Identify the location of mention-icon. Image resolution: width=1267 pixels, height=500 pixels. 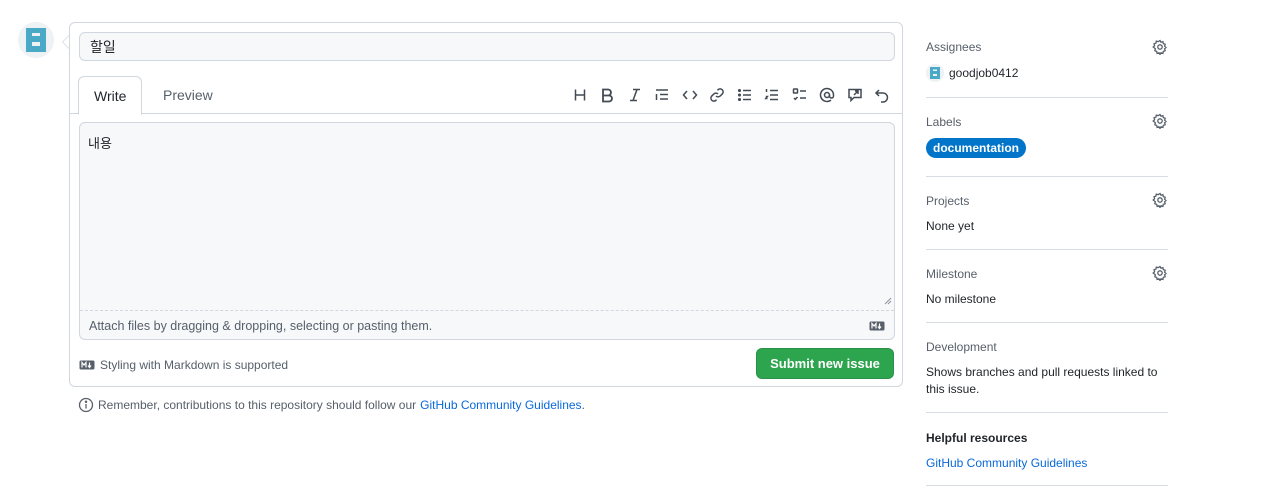
(828, 95).